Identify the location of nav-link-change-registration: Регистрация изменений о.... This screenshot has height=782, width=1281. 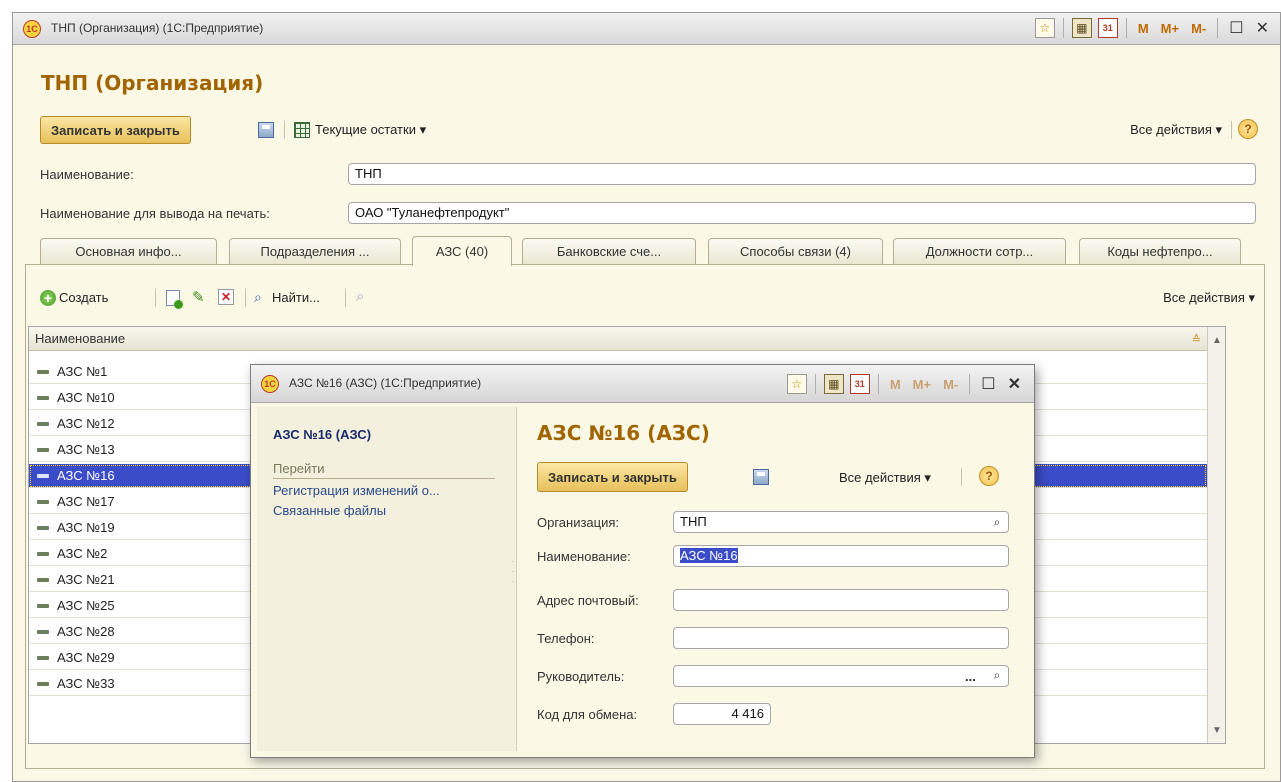
(356, 490).